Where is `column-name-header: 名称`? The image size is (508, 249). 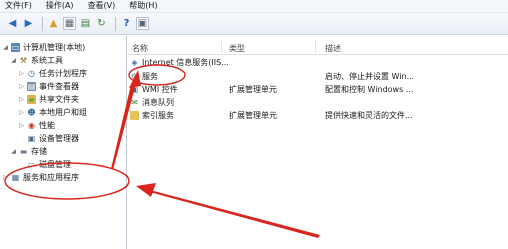
column-name-header: 名称 is located at coordinates (140, 48).